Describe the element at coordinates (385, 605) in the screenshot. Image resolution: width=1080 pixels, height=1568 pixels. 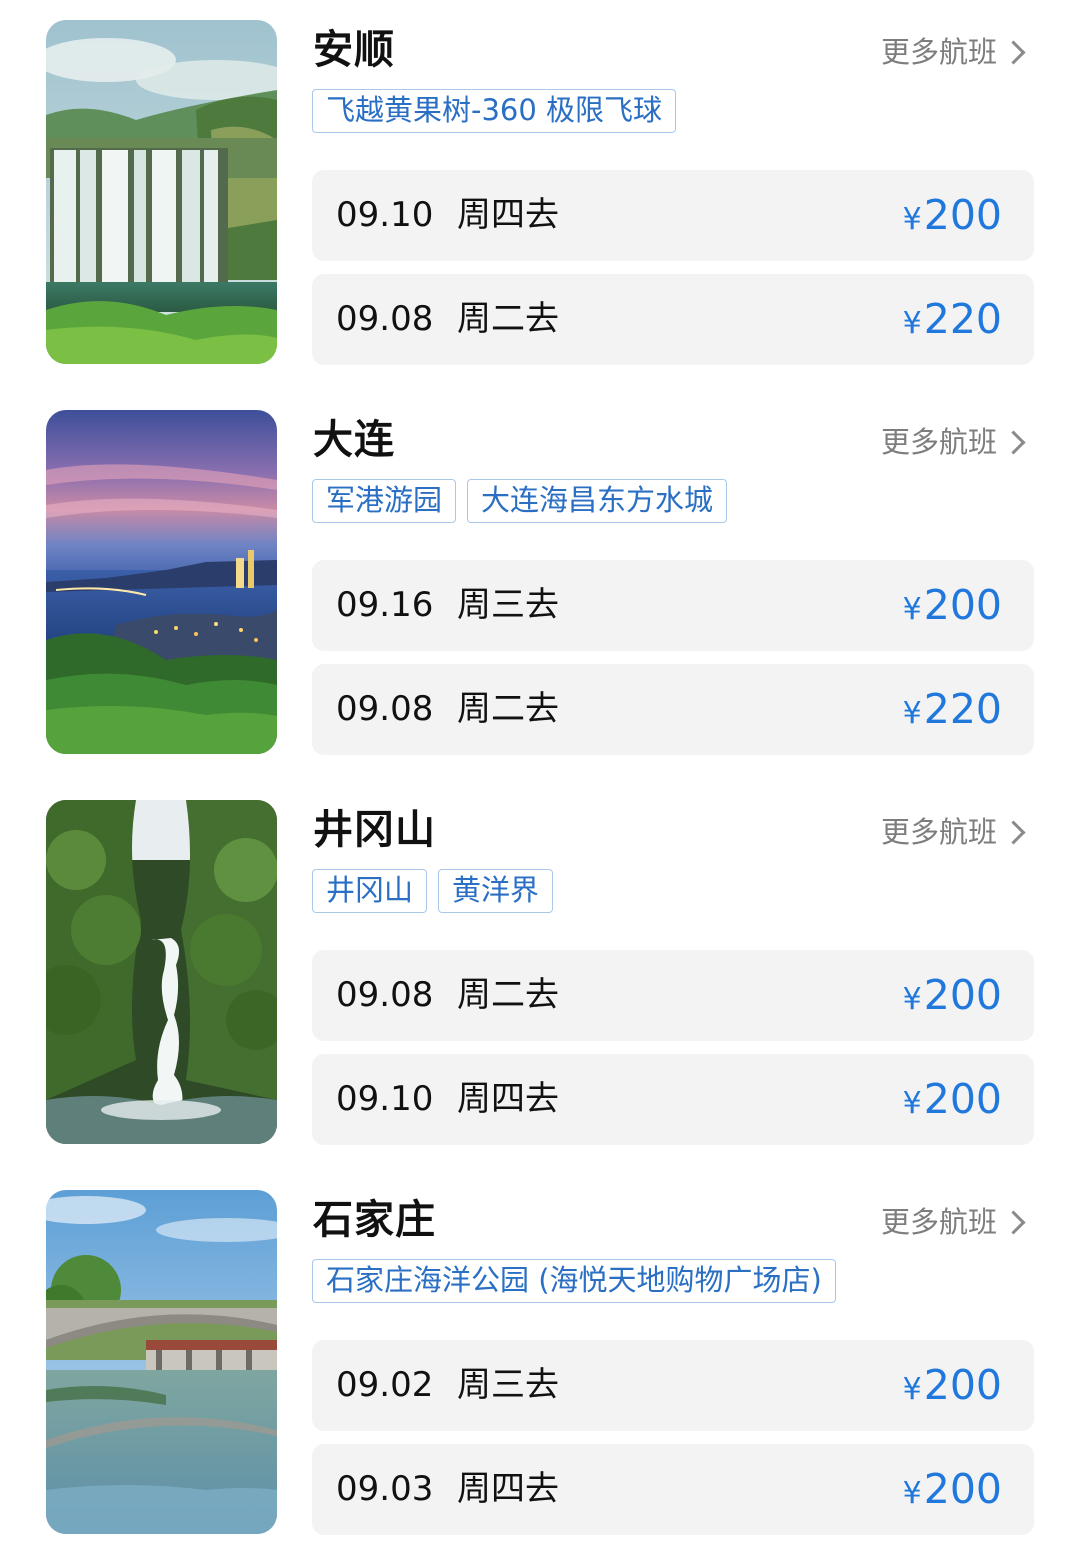
I see `flight-date: 09.16` at that location.